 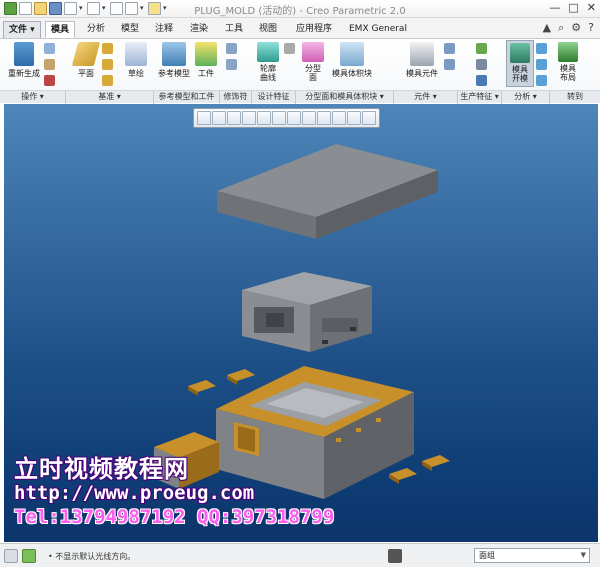 What do you see at coordinates (187, 97) in the screenshot?
I see `group-ref-workpiece: 参考模型和工件` at bounding box center [187, 97].